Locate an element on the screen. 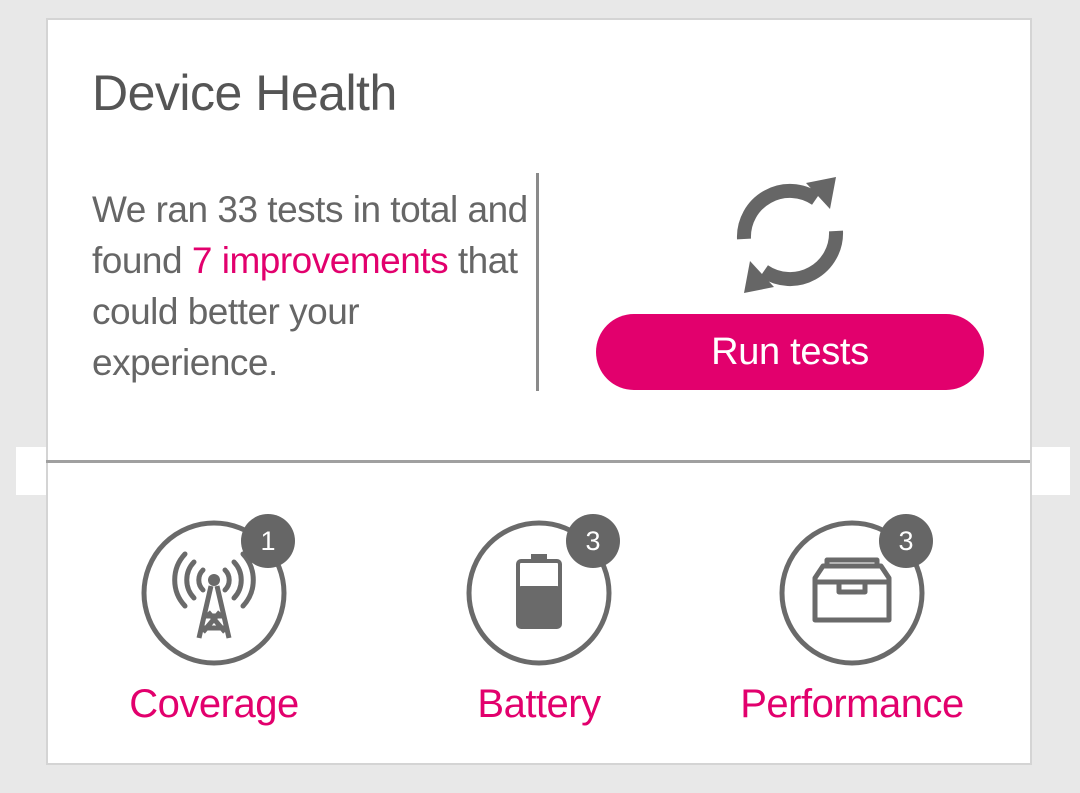 This screenshot has height=793, width=1080. category-coverage: 1 Coverage is located at coordinates (214, 627).